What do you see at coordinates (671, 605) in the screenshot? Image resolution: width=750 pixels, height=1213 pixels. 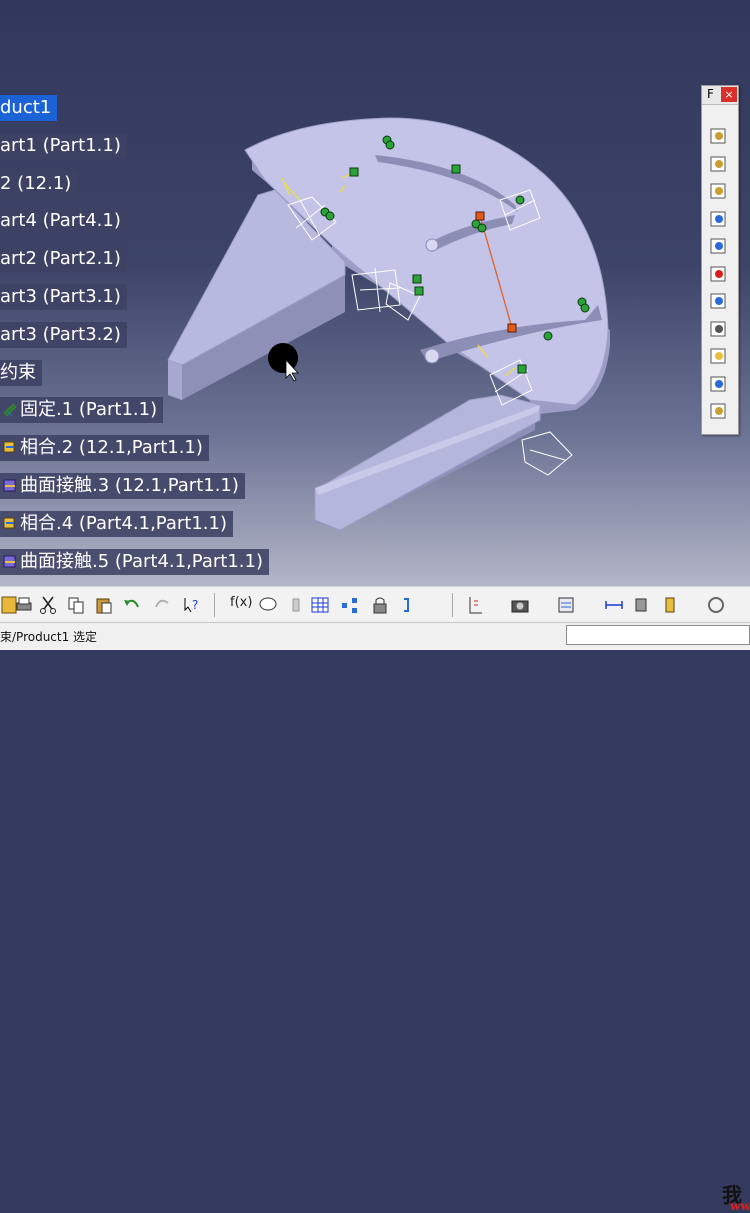 I see `section-icon` at bounding box center [671, 605].